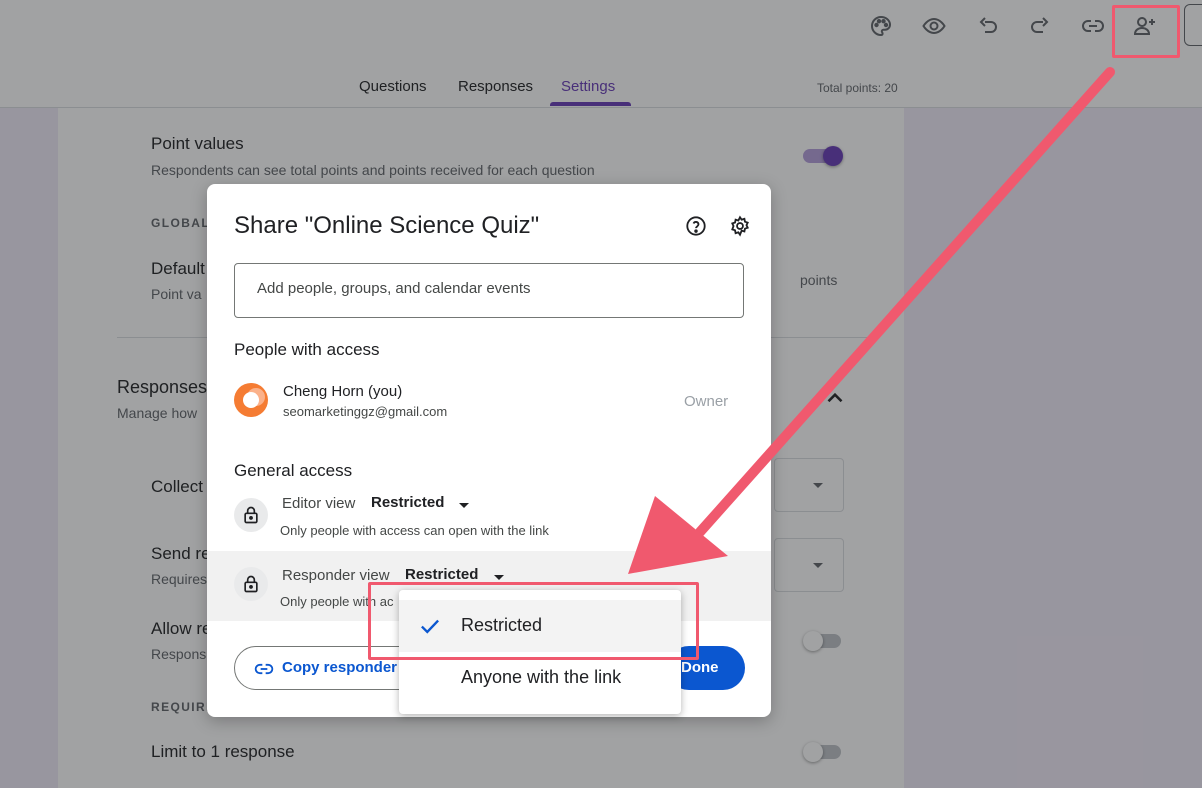  I want to click on avatar, so click(251, 400).